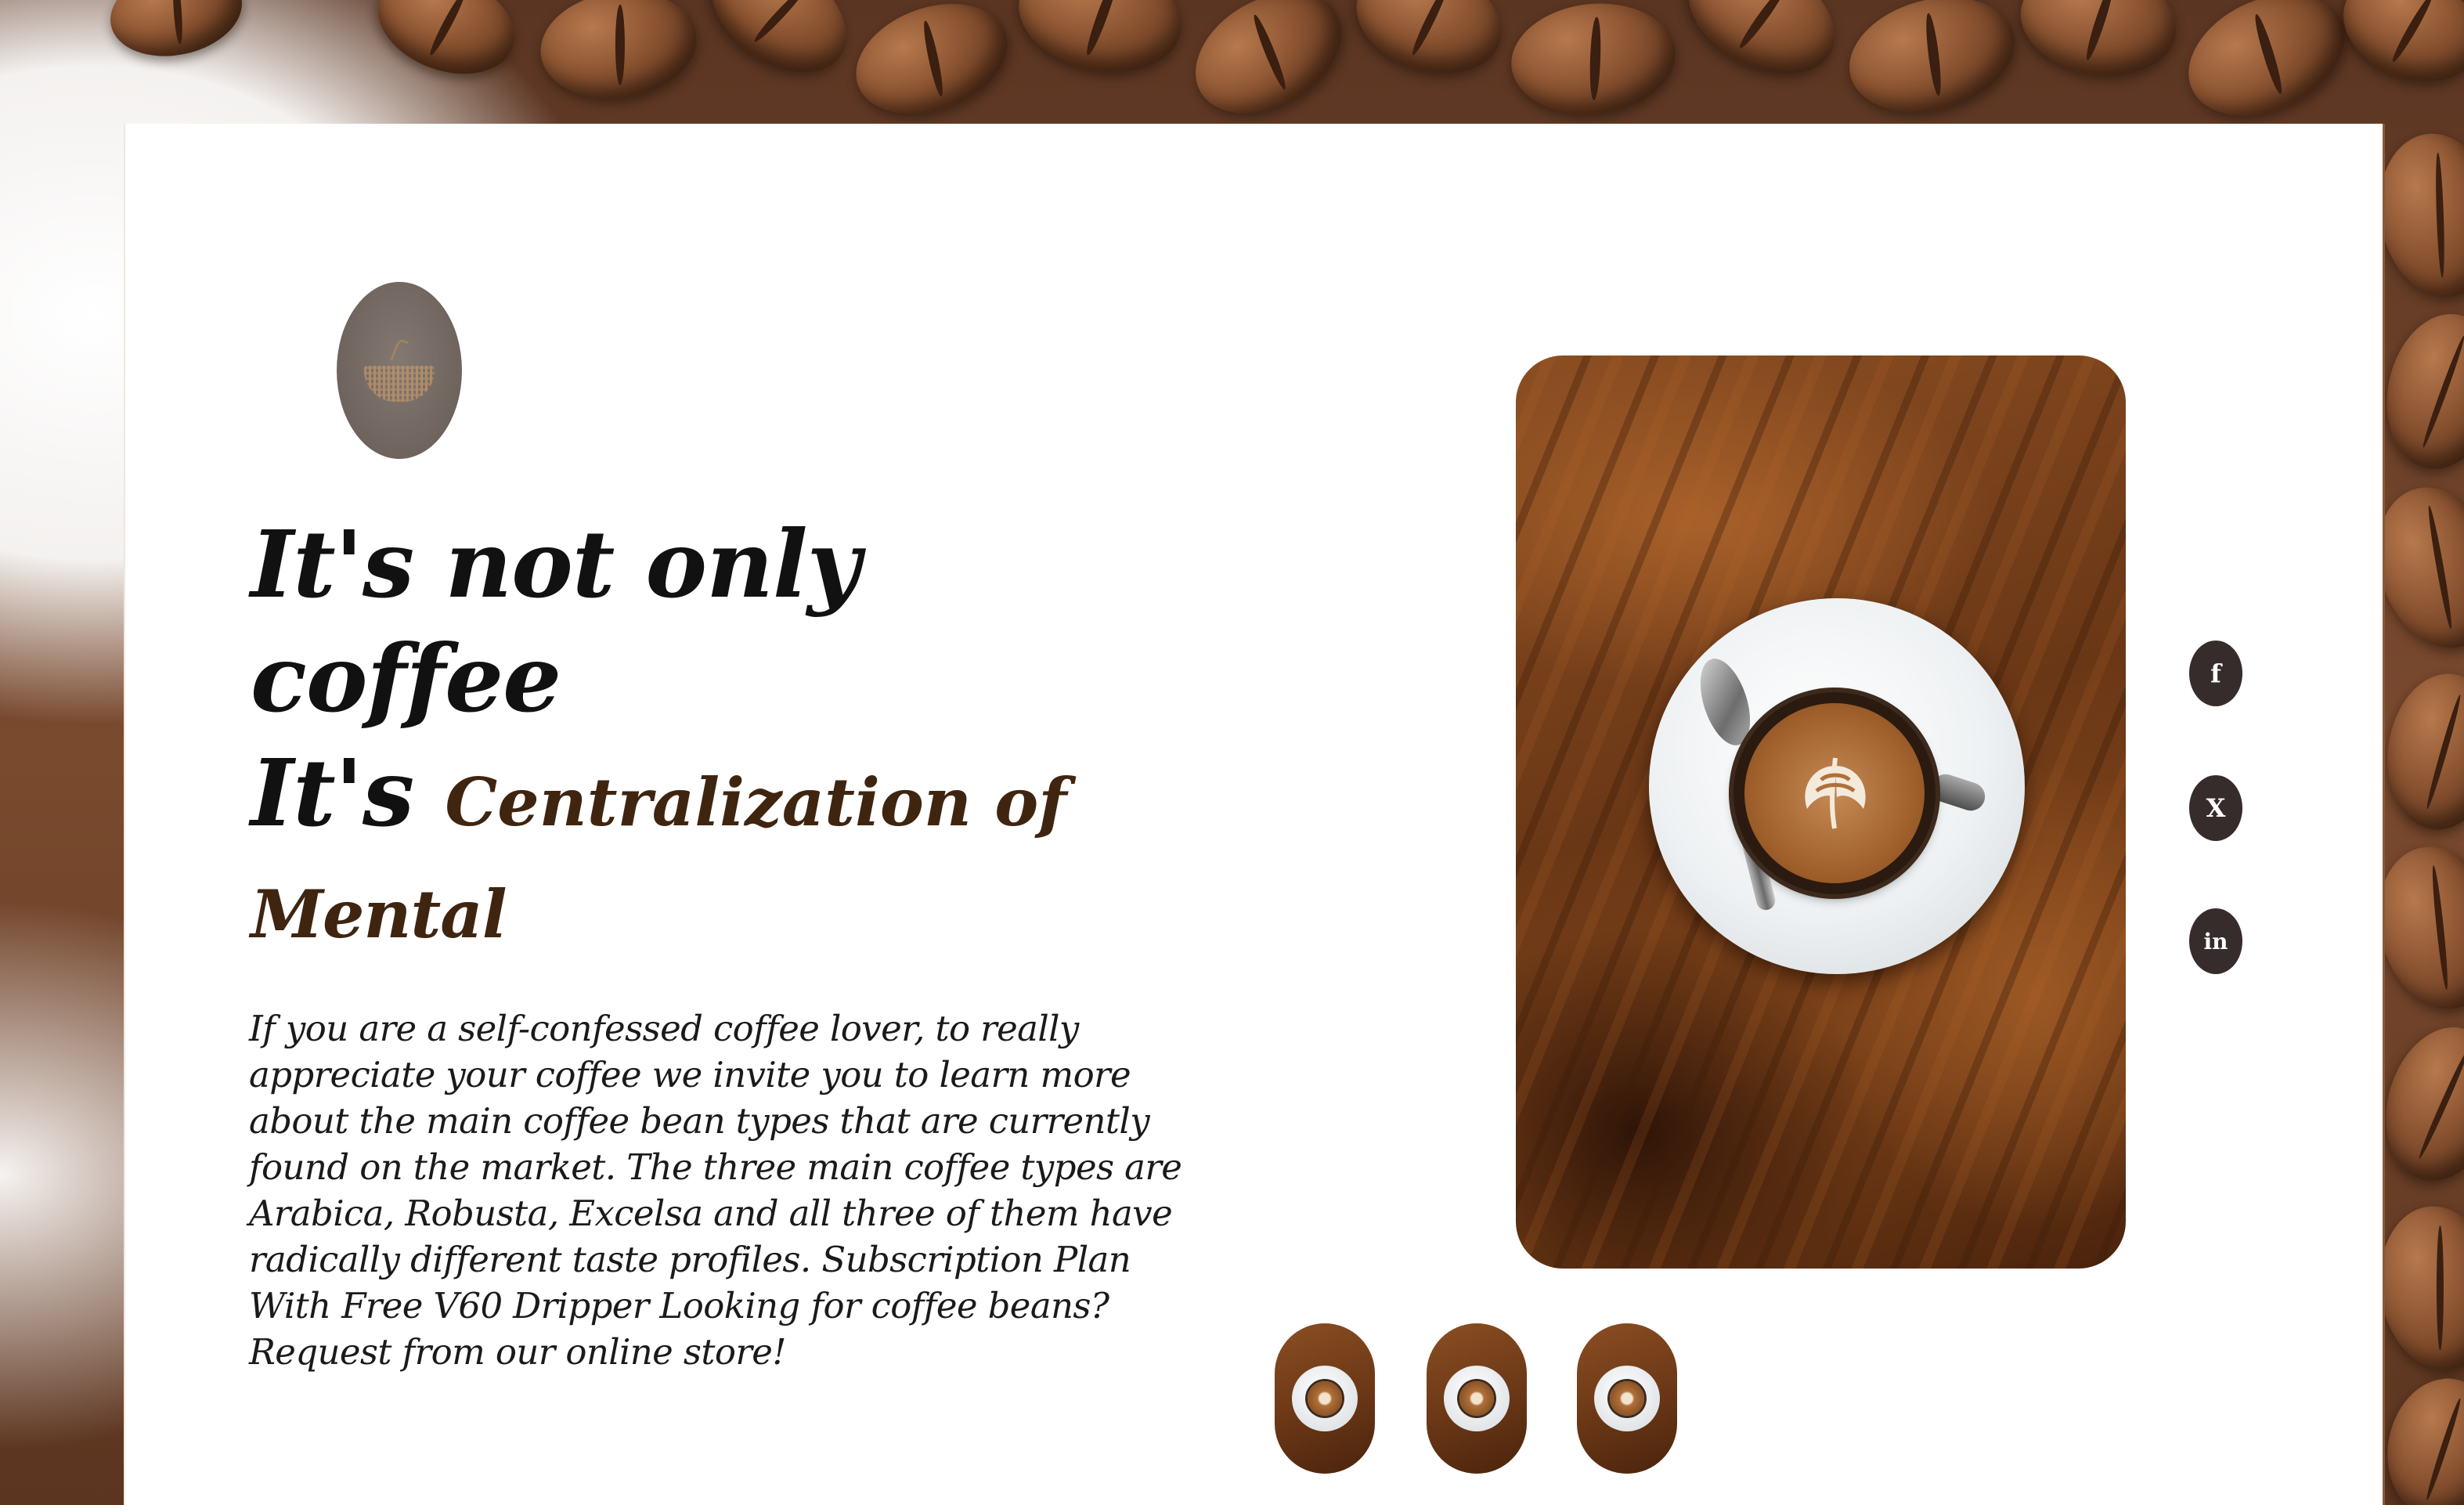 This screenshot has height=1505, width=2464. What do you see at coordinates (399, 384) in the screenshot?
I see `logo-mark` at bounding box center [399, 384].